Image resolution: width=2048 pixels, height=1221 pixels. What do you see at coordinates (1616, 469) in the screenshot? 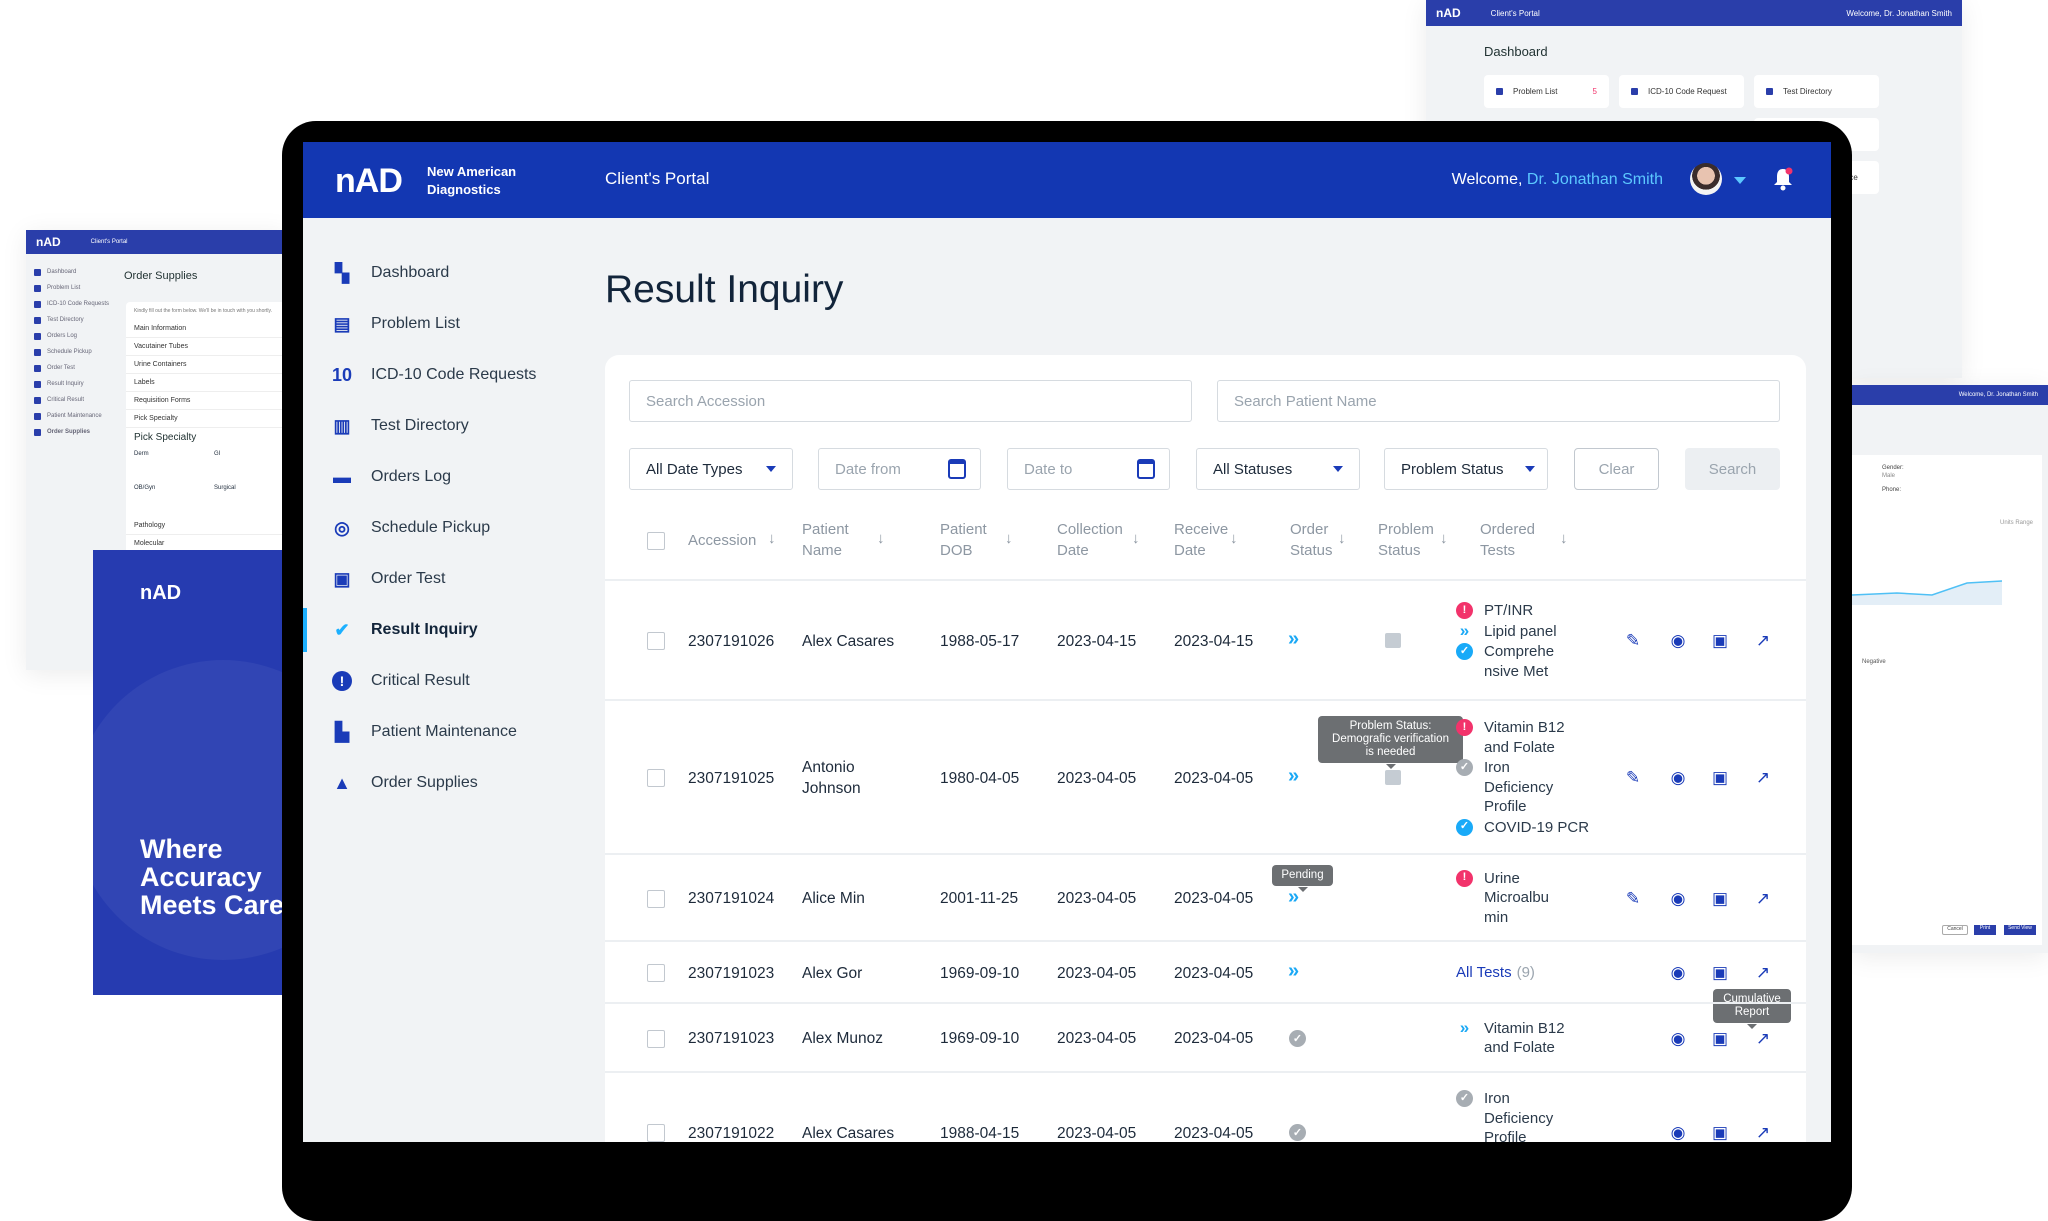
I see `clear-button: Clear` at bounding box center [1616, 469].